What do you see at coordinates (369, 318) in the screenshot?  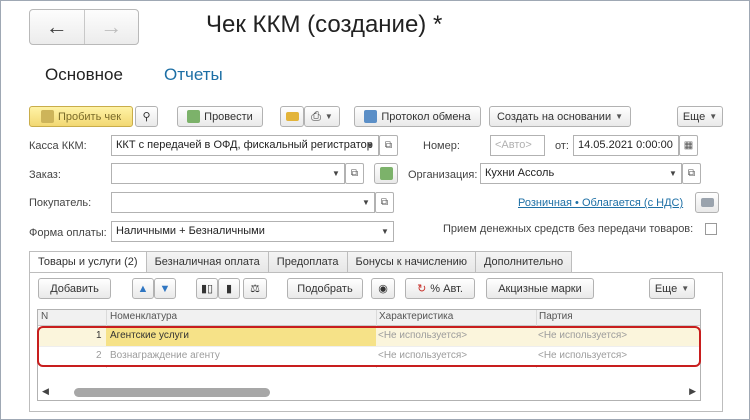 I see `table-header: N Номенклатура Характеристика Партия` at bounding box center [369, 318].